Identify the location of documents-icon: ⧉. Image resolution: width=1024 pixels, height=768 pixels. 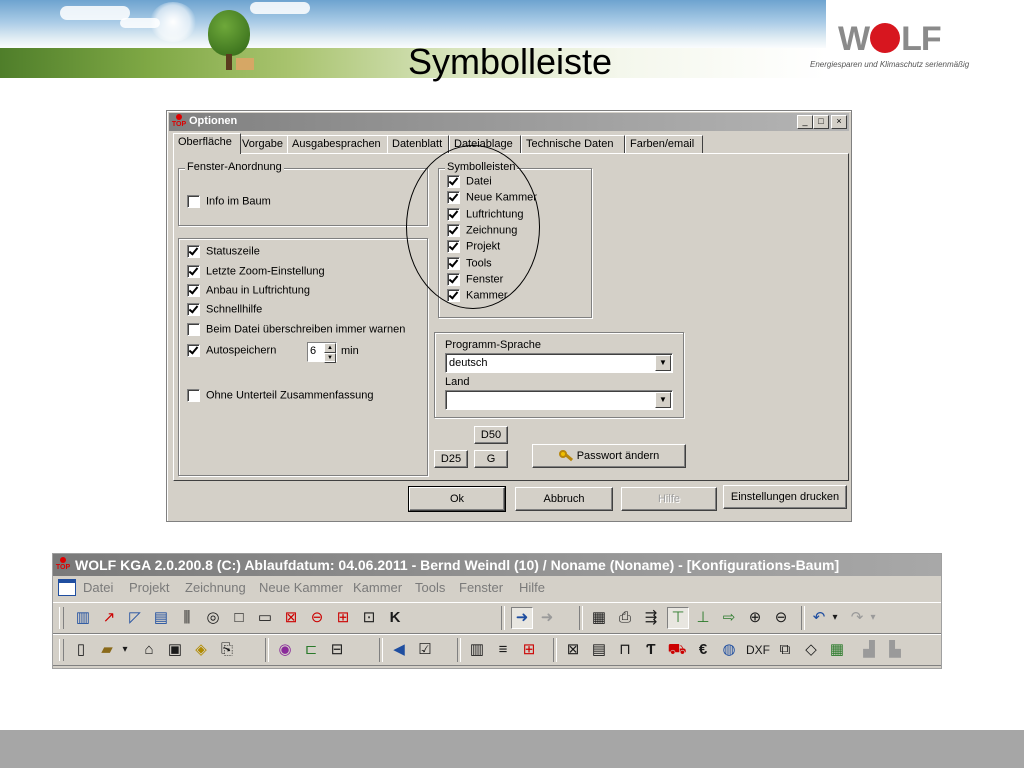
(785, 650).